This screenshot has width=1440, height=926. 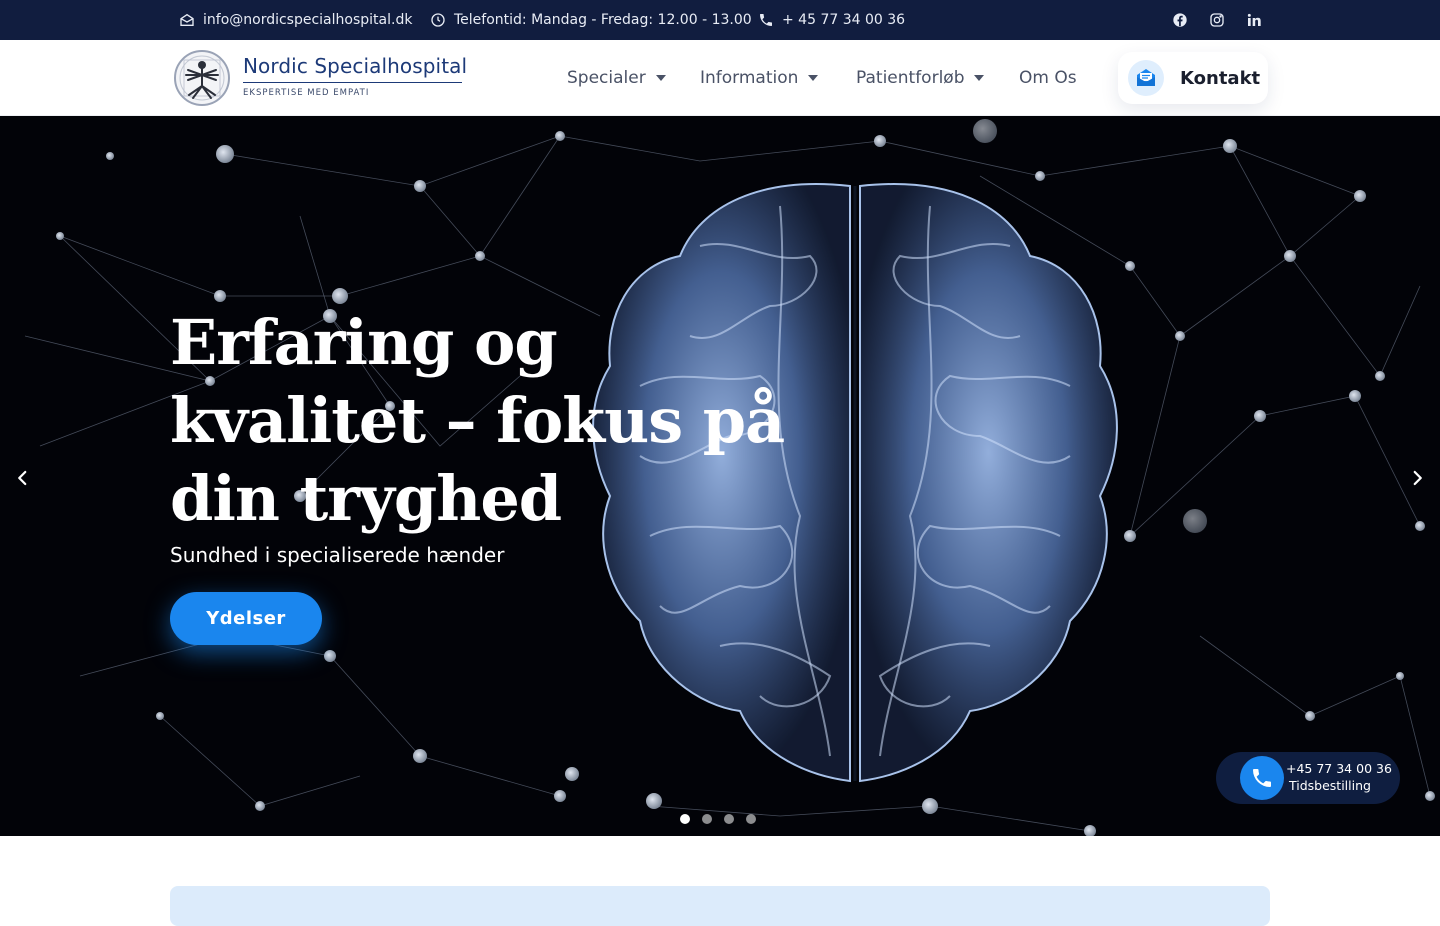 I want to click on contact-button-label: Kontakt, so click(x=1220, y=78).